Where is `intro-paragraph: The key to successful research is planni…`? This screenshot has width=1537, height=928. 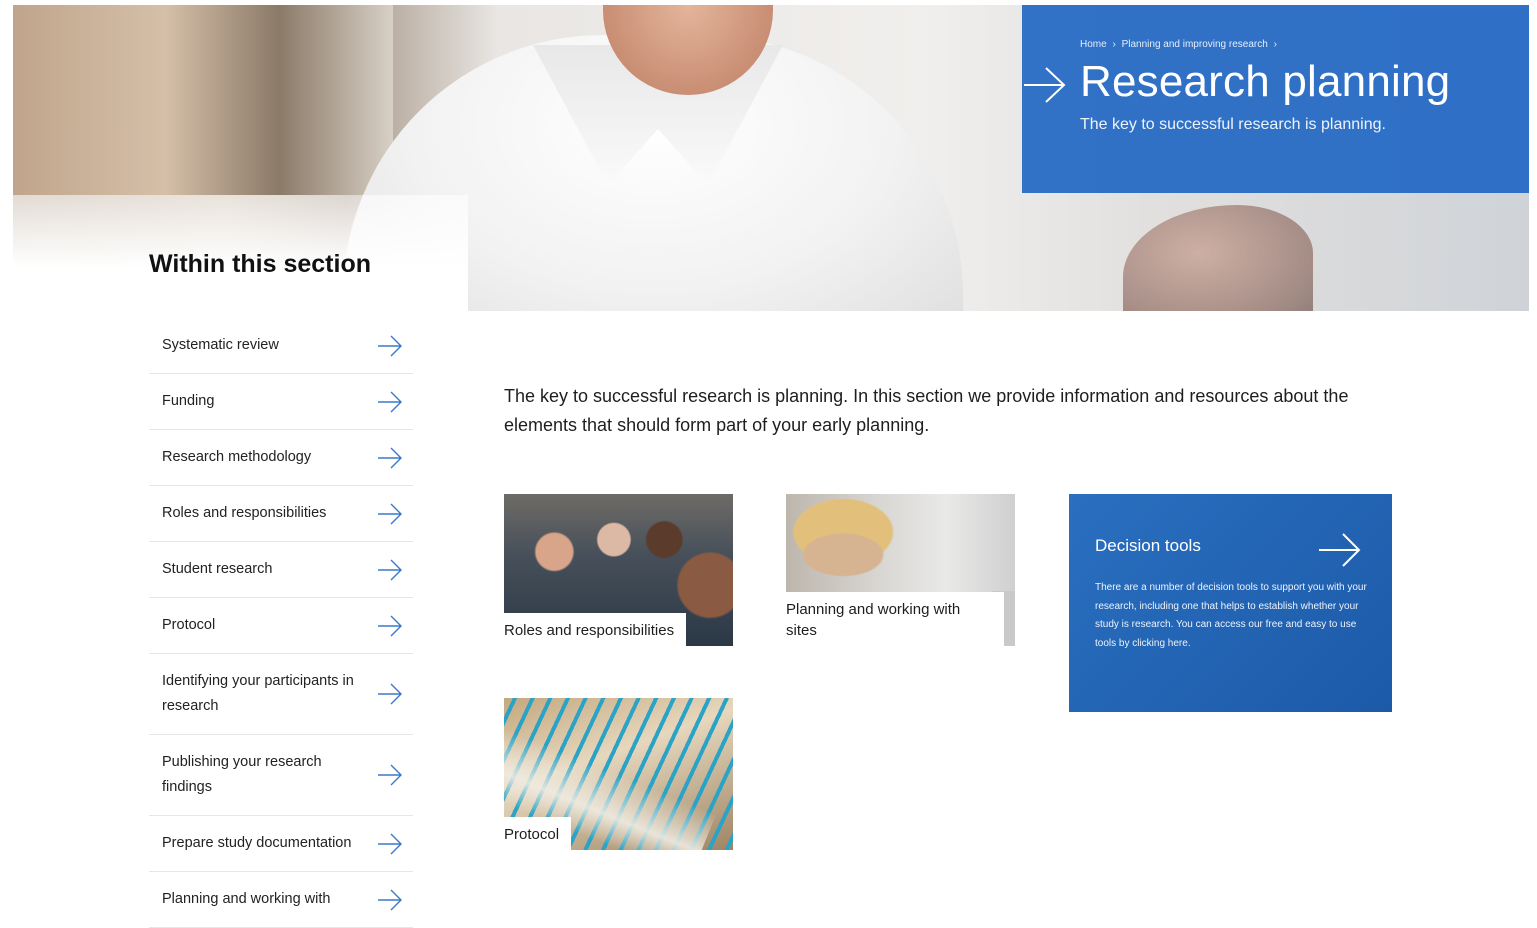 intro-paragraph: The key to successful research is planni… is located at coordinates (926, 410).